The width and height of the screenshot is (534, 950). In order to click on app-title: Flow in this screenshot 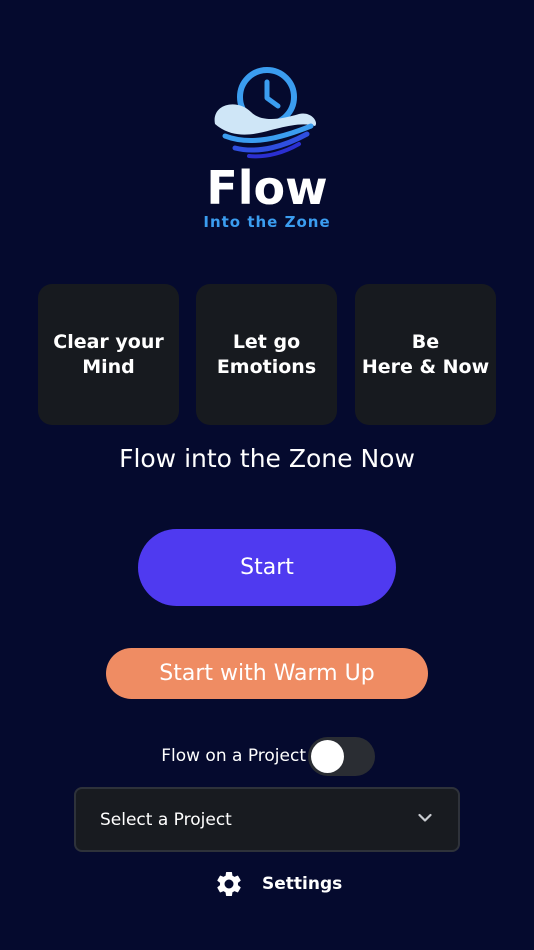, I will do `click(267, 188)`.